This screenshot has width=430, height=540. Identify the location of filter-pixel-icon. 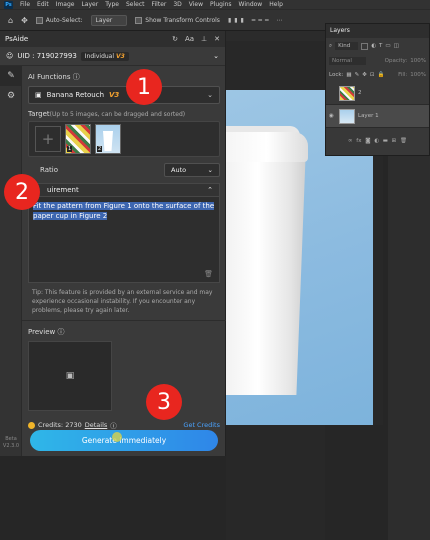
(365, 46).